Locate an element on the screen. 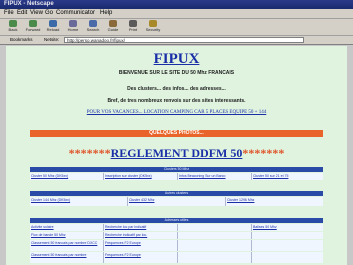  link-cell: Classement 50 francais par nombre DXCC is located at coordinates (66, 243).